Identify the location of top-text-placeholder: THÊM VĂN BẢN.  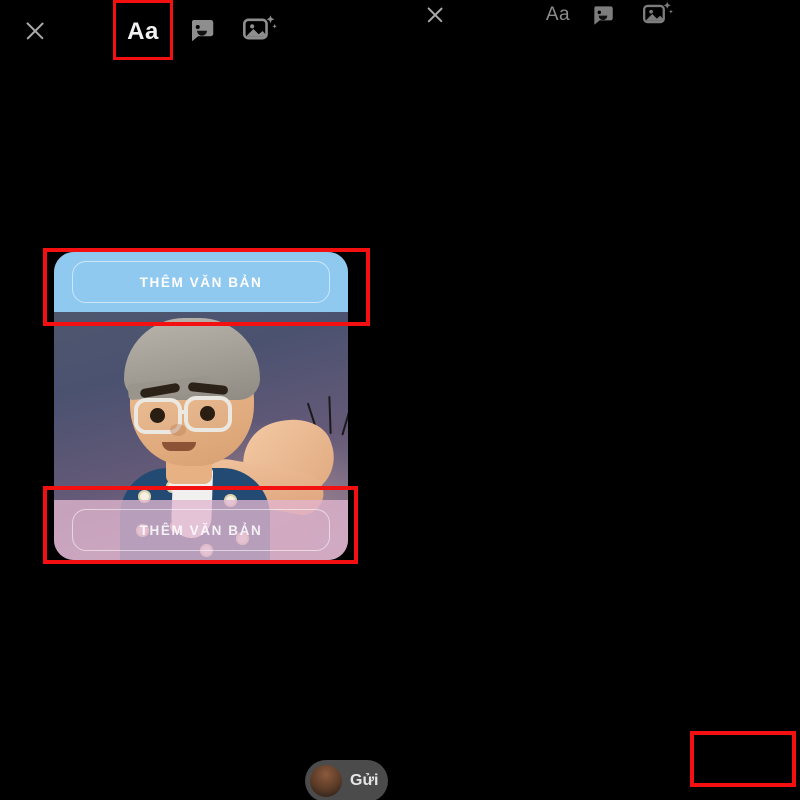
(201, 282).